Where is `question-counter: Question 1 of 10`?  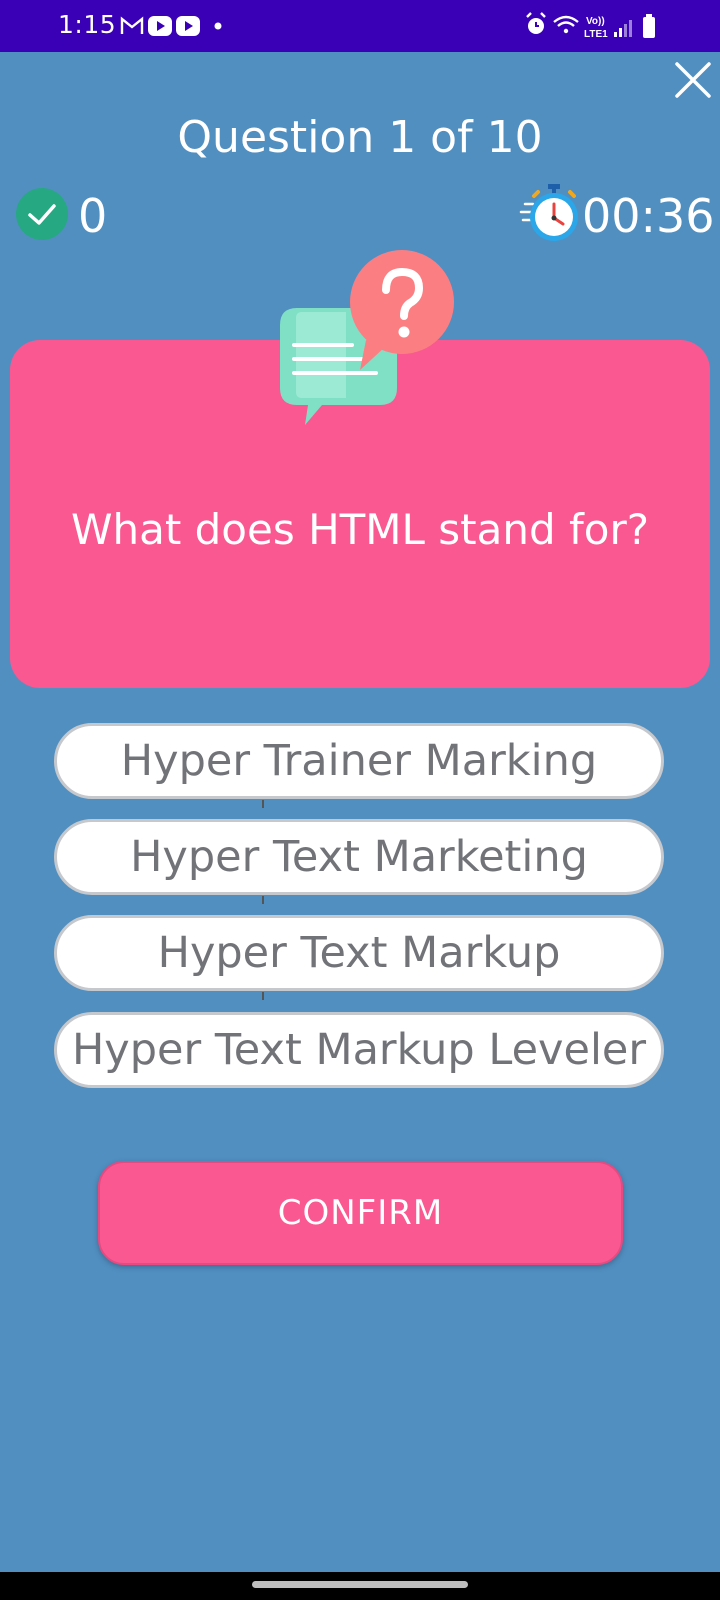 question-counter: Question 1 of 10 is located at coordinates (360, 137).